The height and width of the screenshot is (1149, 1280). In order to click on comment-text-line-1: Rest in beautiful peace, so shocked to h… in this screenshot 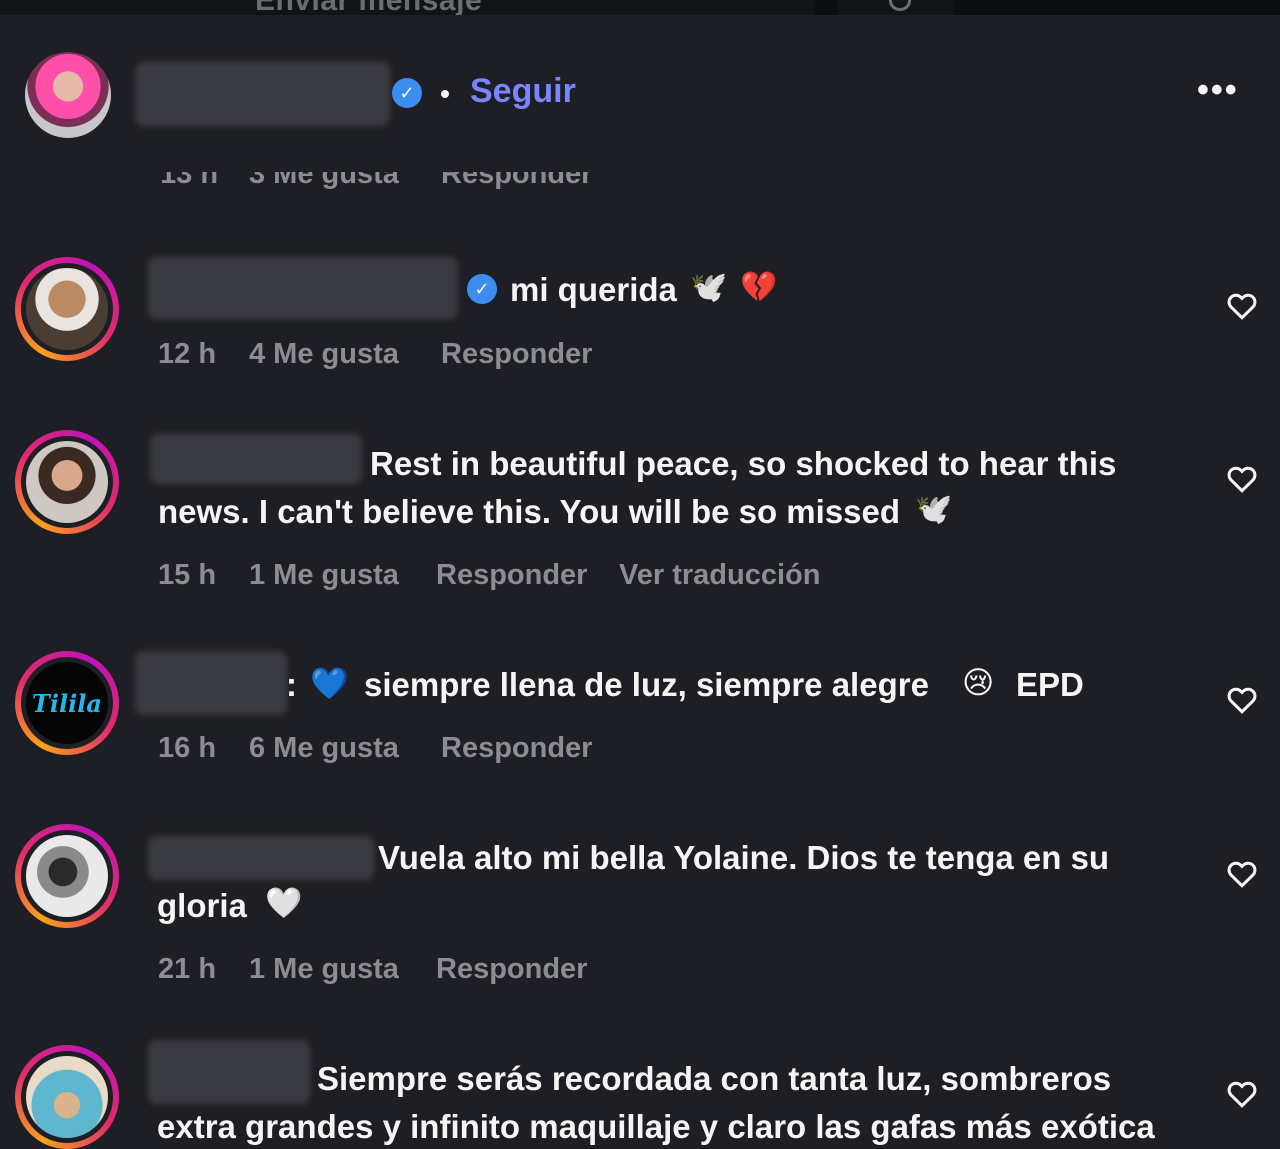, I will do `click(743, 463)`.